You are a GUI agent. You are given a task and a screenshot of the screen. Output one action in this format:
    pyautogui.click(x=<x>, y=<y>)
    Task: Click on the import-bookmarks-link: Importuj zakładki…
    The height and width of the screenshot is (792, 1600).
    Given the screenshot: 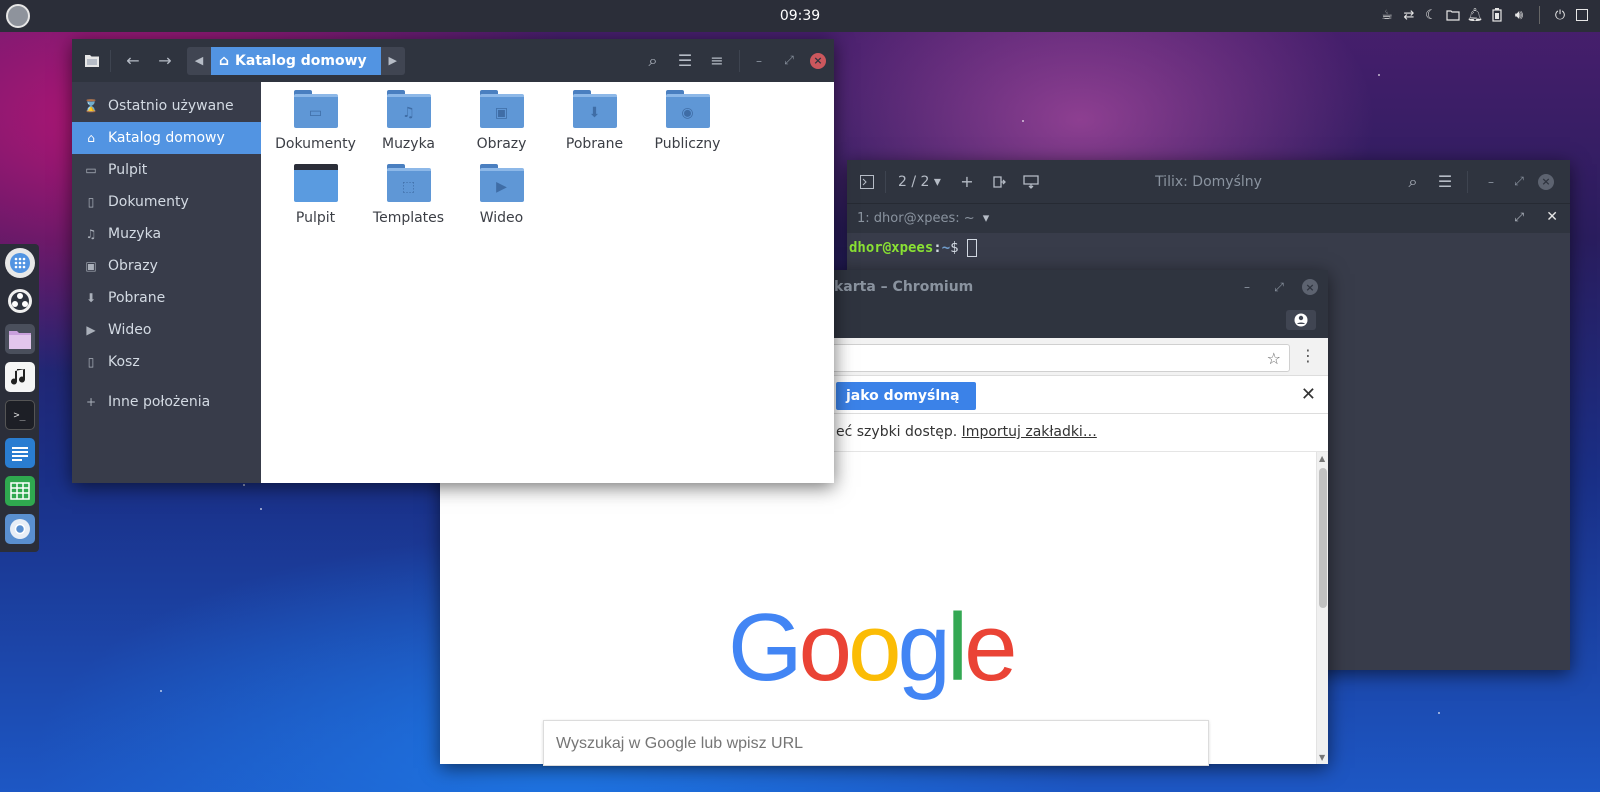 What is the action you would take?
    pyautogui.click(x=1029, y=432)
    